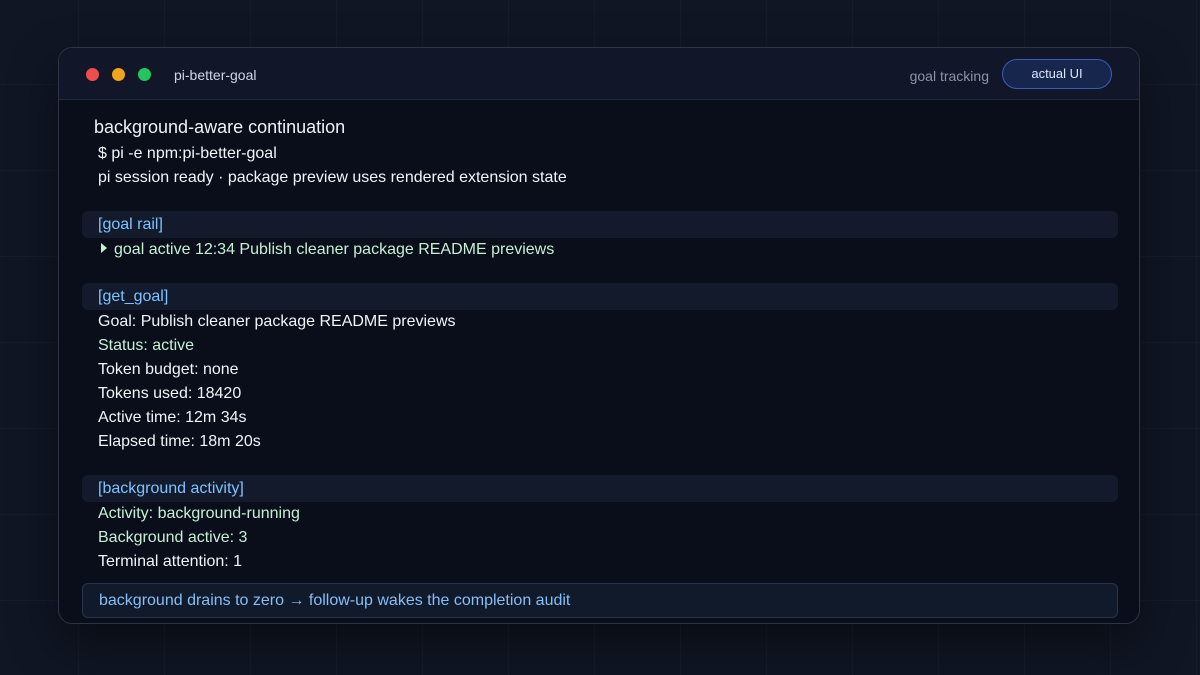  Describe the element at coordinates (168, 369) in the screenshot. I see `token-budget-line: Token budget: none` at that location.